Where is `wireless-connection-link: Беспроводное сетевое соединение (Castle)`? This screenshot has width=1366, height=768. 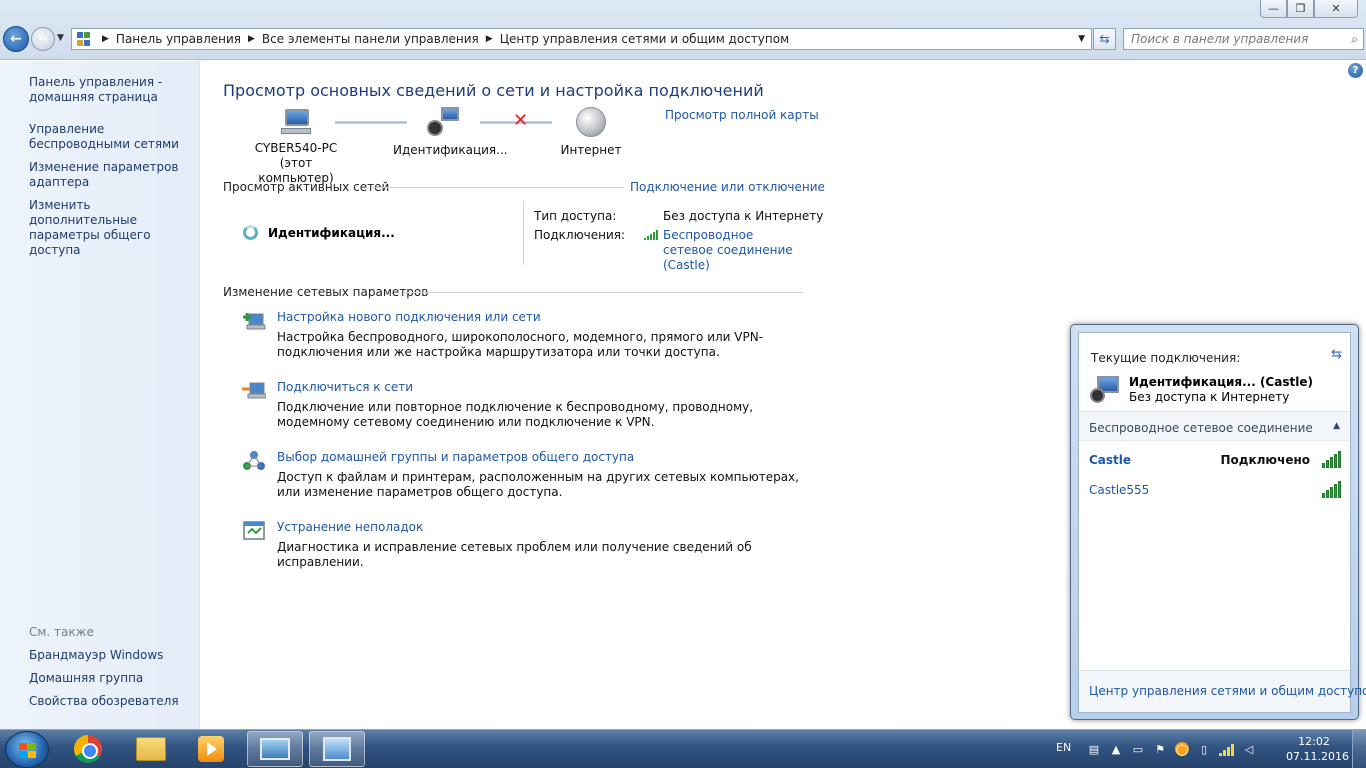 wireless-connection-link: Беспроводное сетевое соединение (Castle) is located at coordinates (733, 250).